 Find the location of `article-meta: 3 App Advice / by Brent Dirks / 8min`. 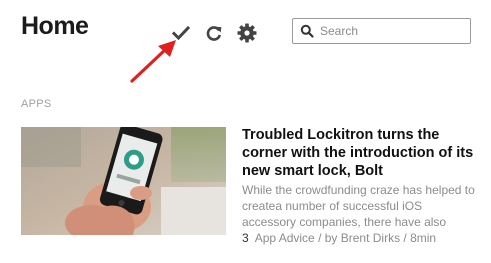

article-meta: 3 App Advice / by Brent Dirks / 8min is located at coordinates (339, 238).